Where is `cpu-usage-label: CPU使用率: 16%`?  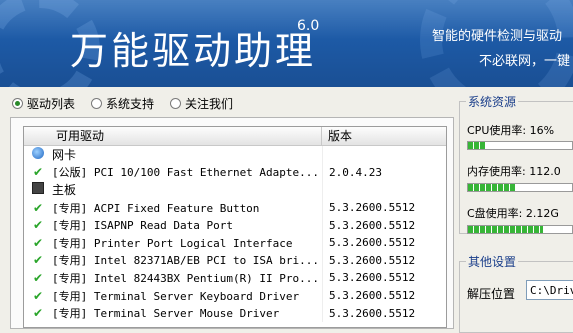 cpu-usage-label: CPU使用率: 16% is located at coordinates (511, 130).